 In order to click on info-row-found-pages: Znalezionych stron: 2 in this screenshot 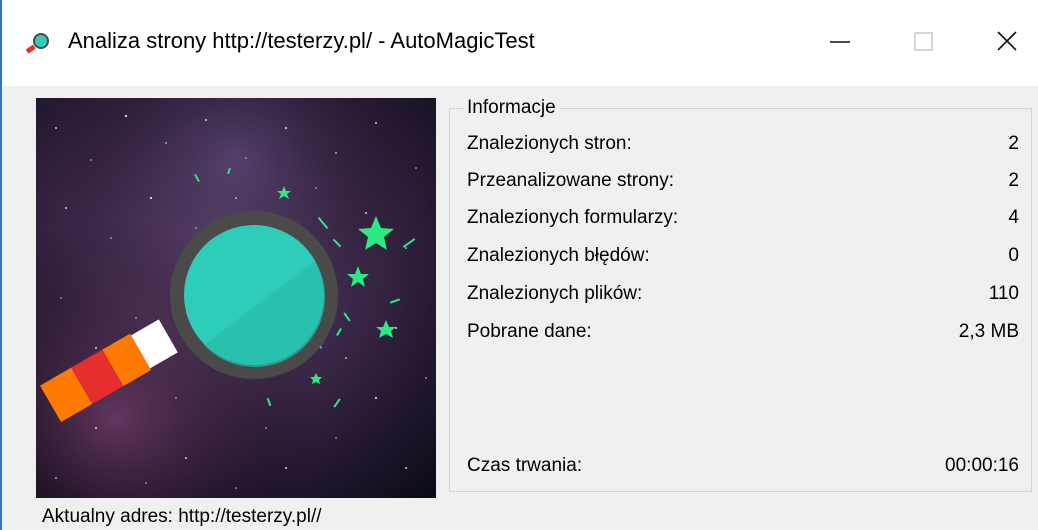, I will do `click(743, 144)`.